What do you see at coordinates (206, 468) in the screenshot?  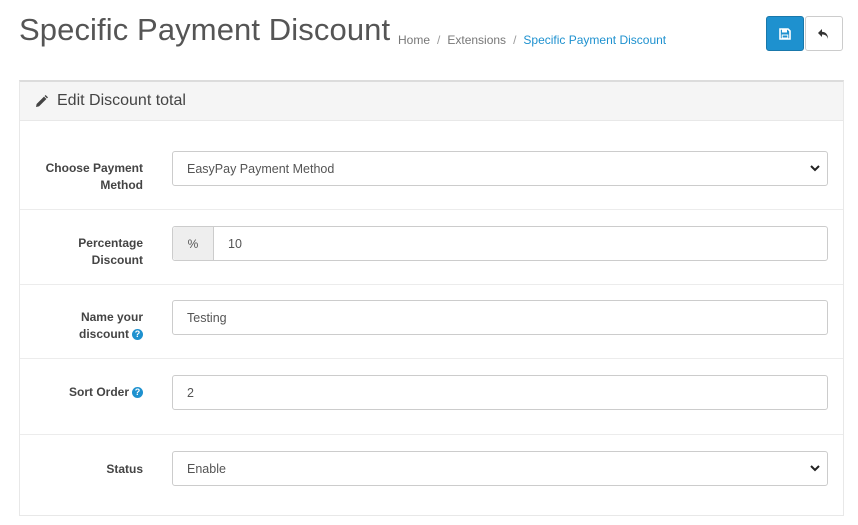 I see `status-value: Enable` at bounding box center [206, 468].